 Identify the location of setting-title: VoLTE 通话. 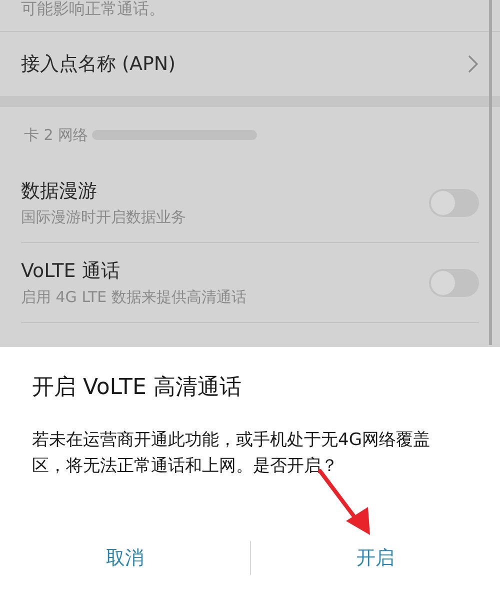
(71, 270).